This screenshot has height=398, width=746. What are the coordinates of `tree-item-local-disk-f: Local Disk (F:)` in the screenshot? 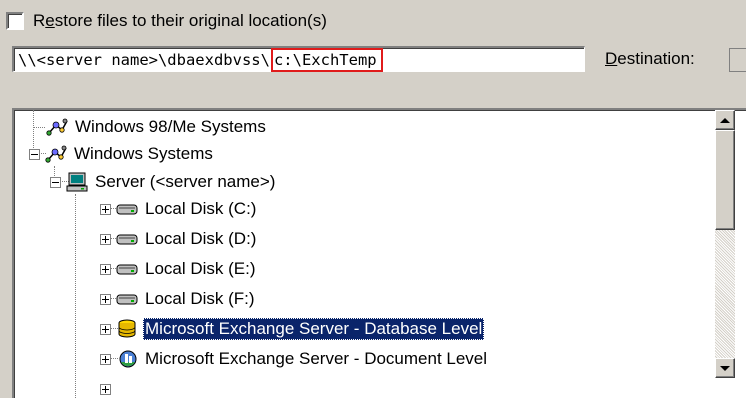 It's located at (178, 299).